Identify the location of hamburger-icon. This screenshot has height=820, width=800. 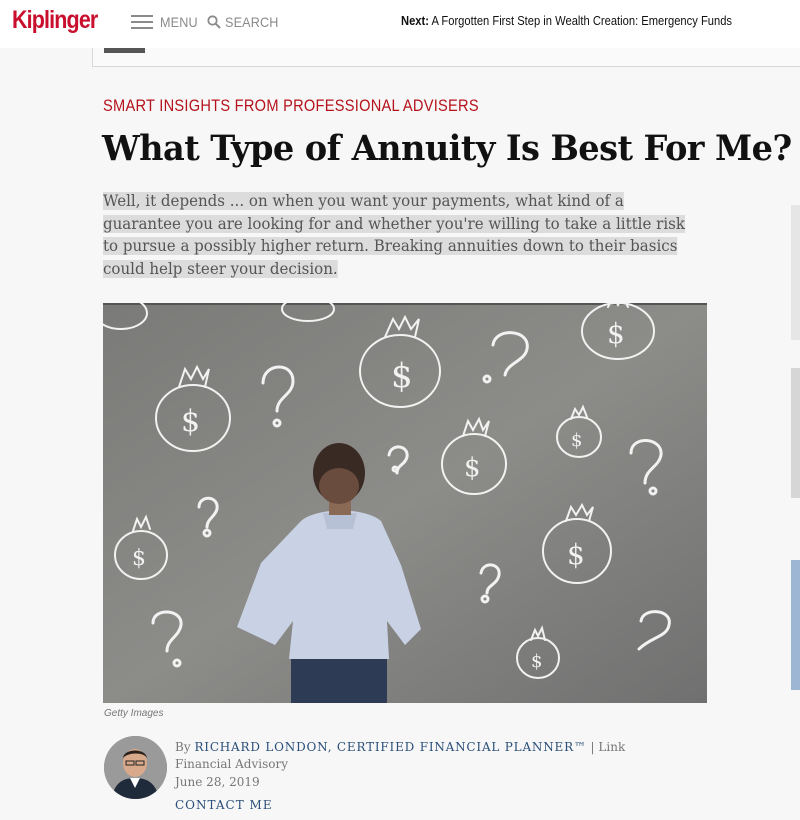
(142, 22).